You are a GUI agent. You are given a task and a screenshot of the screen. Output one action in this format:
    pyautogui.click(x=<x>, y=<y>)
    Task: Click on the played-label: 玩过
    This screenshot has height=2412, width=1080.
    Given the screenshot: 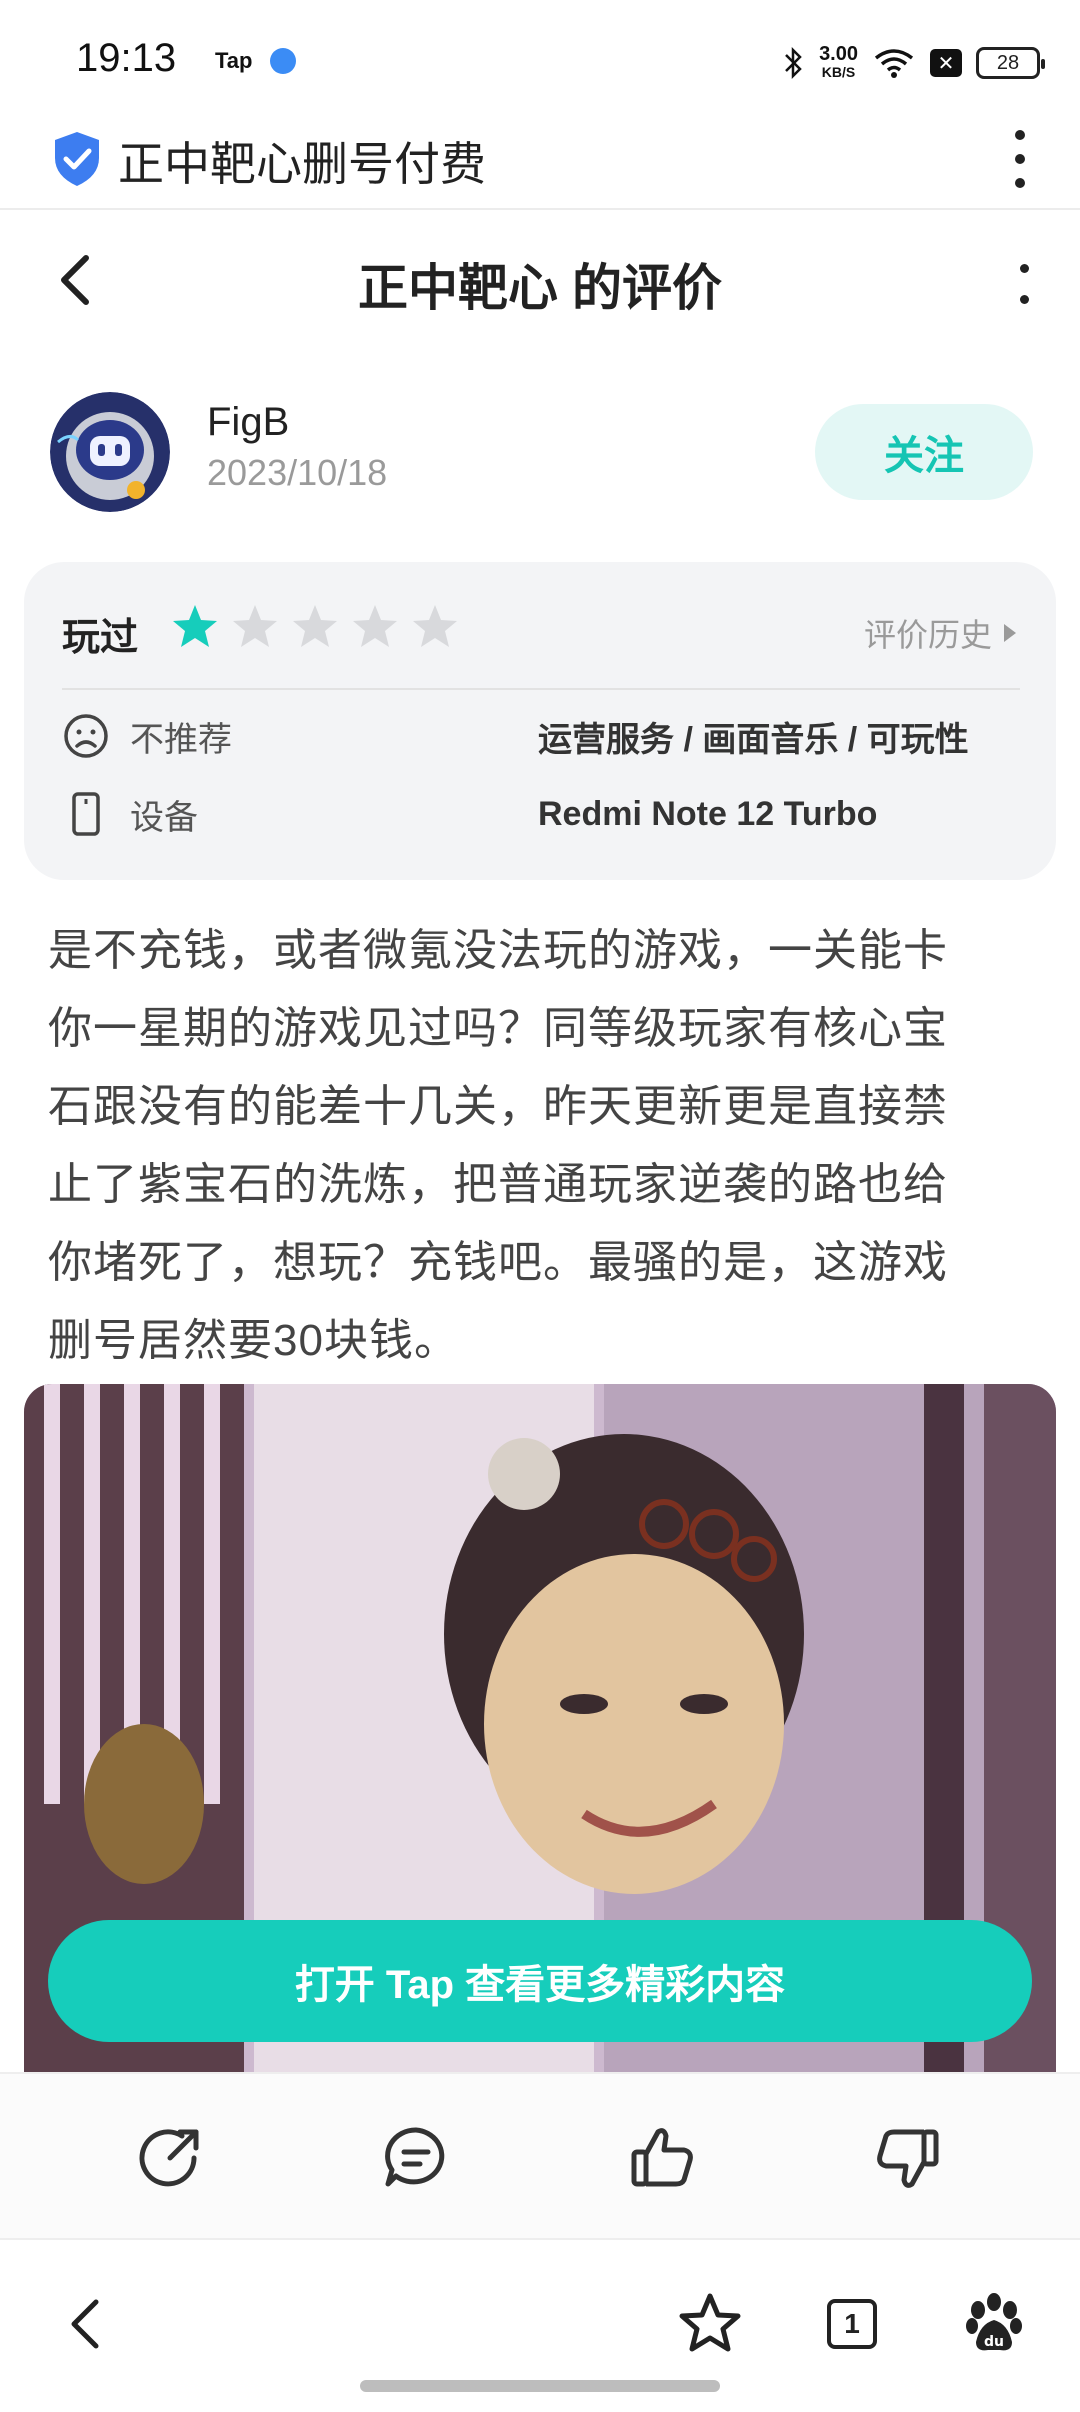 What is the action you would take?
    pyautogui.click(x=100, y=638)
    